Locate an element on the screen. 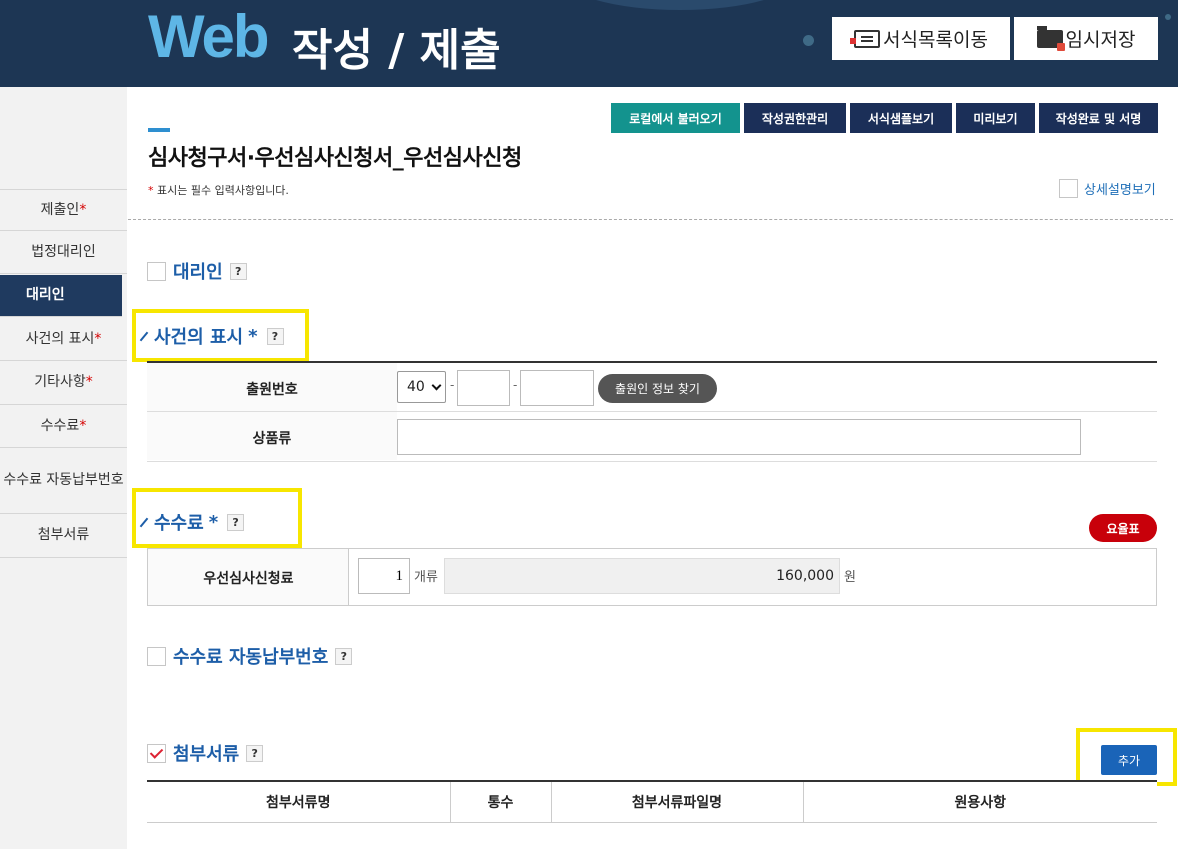 The image size is (1178, 849). goods-label: 상품류 is located at coordinates (272, 439).